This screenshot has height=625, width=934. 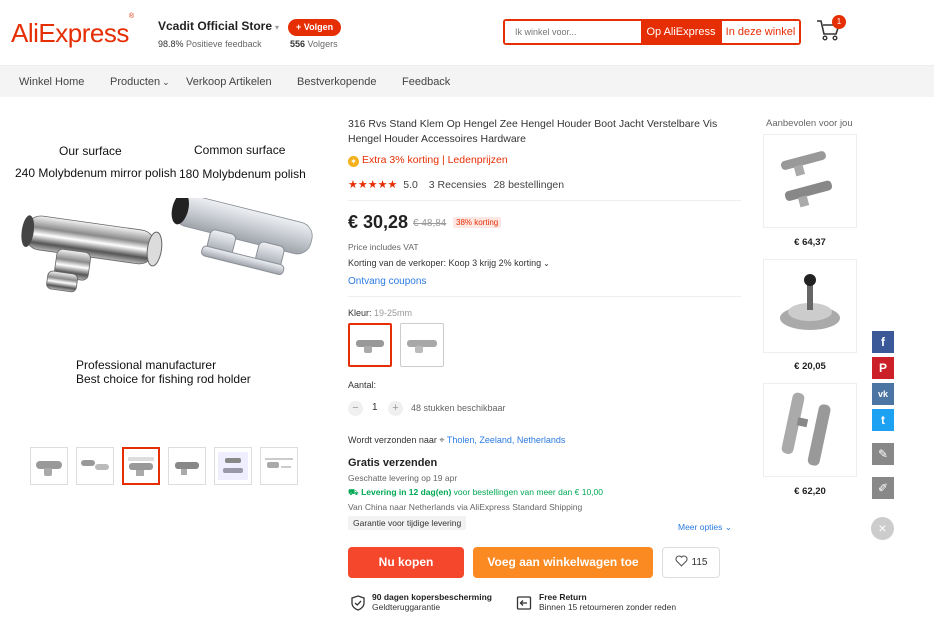 I want to click on on-time-guarantee-badge: Garantie voor tijdige levering, so click(x=407, y=523).